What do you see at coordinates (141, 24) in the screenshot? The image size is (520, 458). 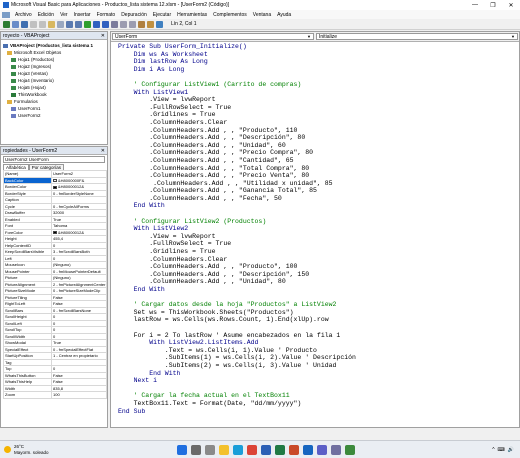 I see `object-browser-icon` at bounding box center [141, 24].